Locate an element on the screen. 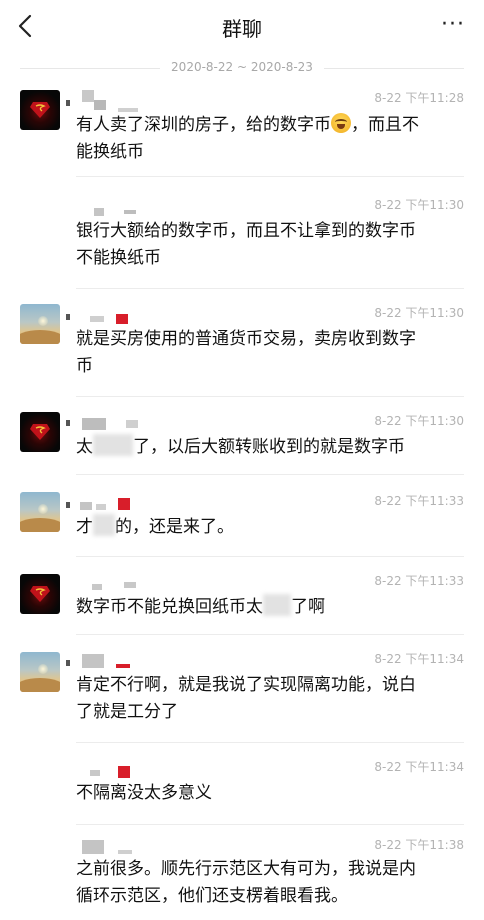 Image resolution: width=484 pixels, height=920 pixels. date-range-label: 2020-8-22 ~ 2020-8-23 is located at coordinates (242, 67).